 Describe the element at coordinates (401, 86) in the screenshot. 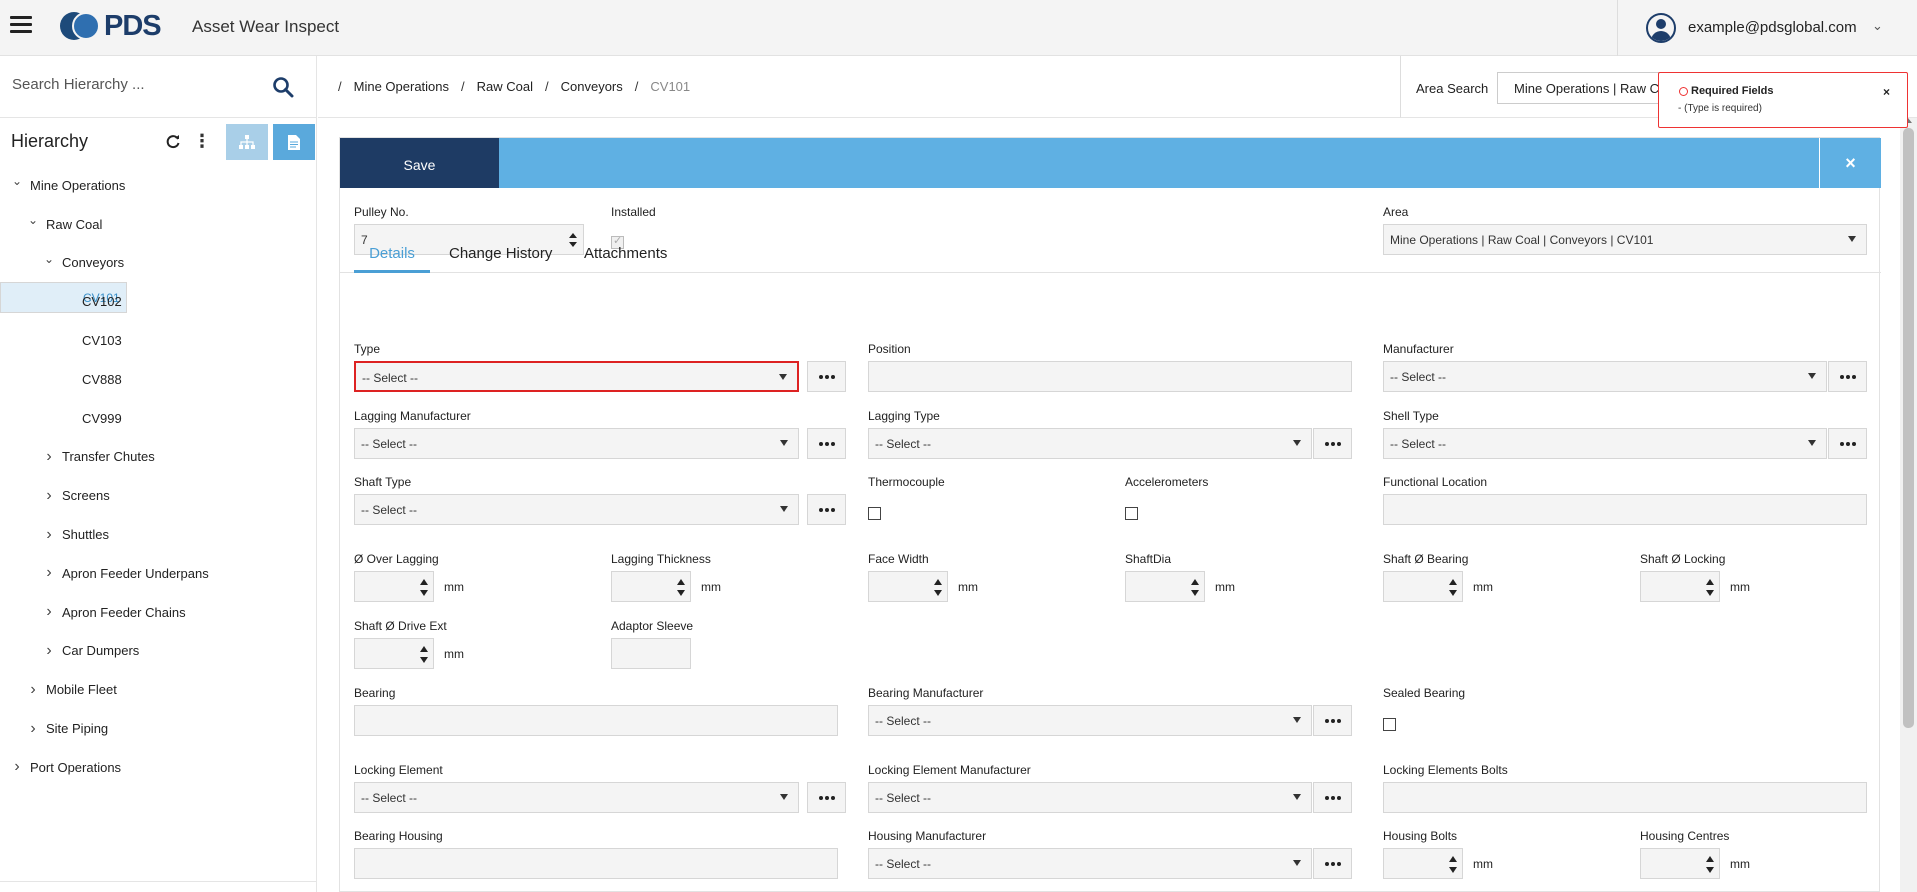

I see `breadcrumb-item: Mine Operations` at that location.